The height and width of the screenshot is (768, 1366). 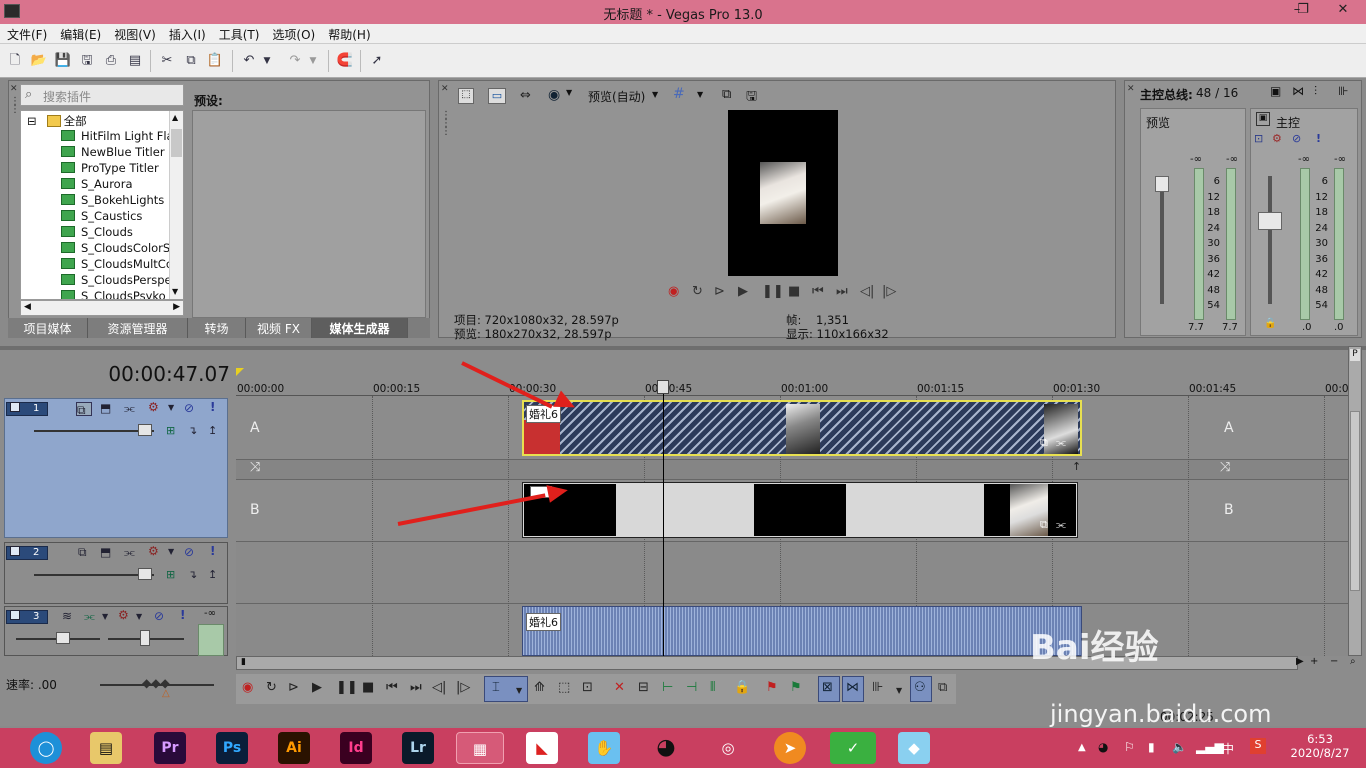 What do you see at coordinates (683, 348) in the screenshot?
I see `panel-splitter` at bounding box center [683, 348].